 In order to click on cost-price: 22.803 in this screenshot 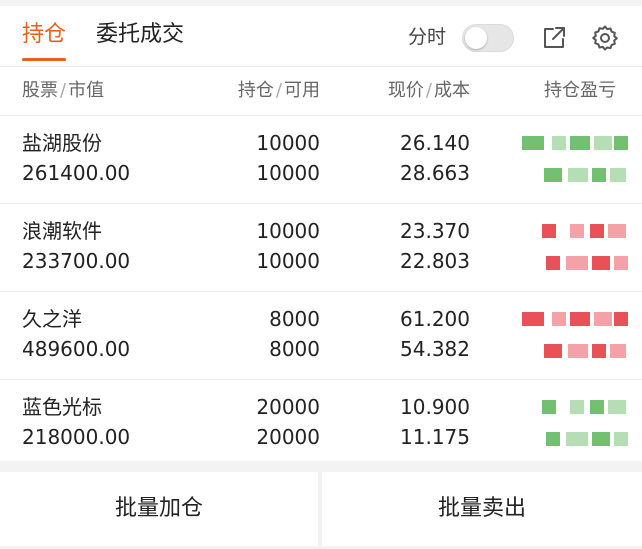, I will do `click(435, 261)`.